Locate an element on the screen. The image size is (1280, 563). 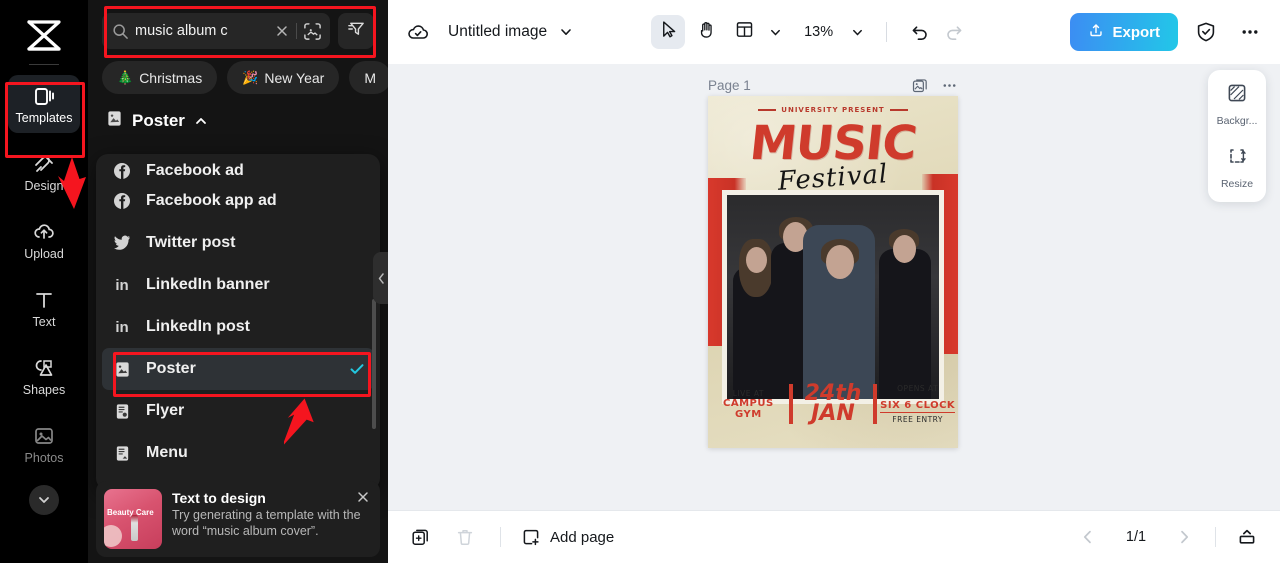
zoom-level: 13% is located at coordinates (818, 32).